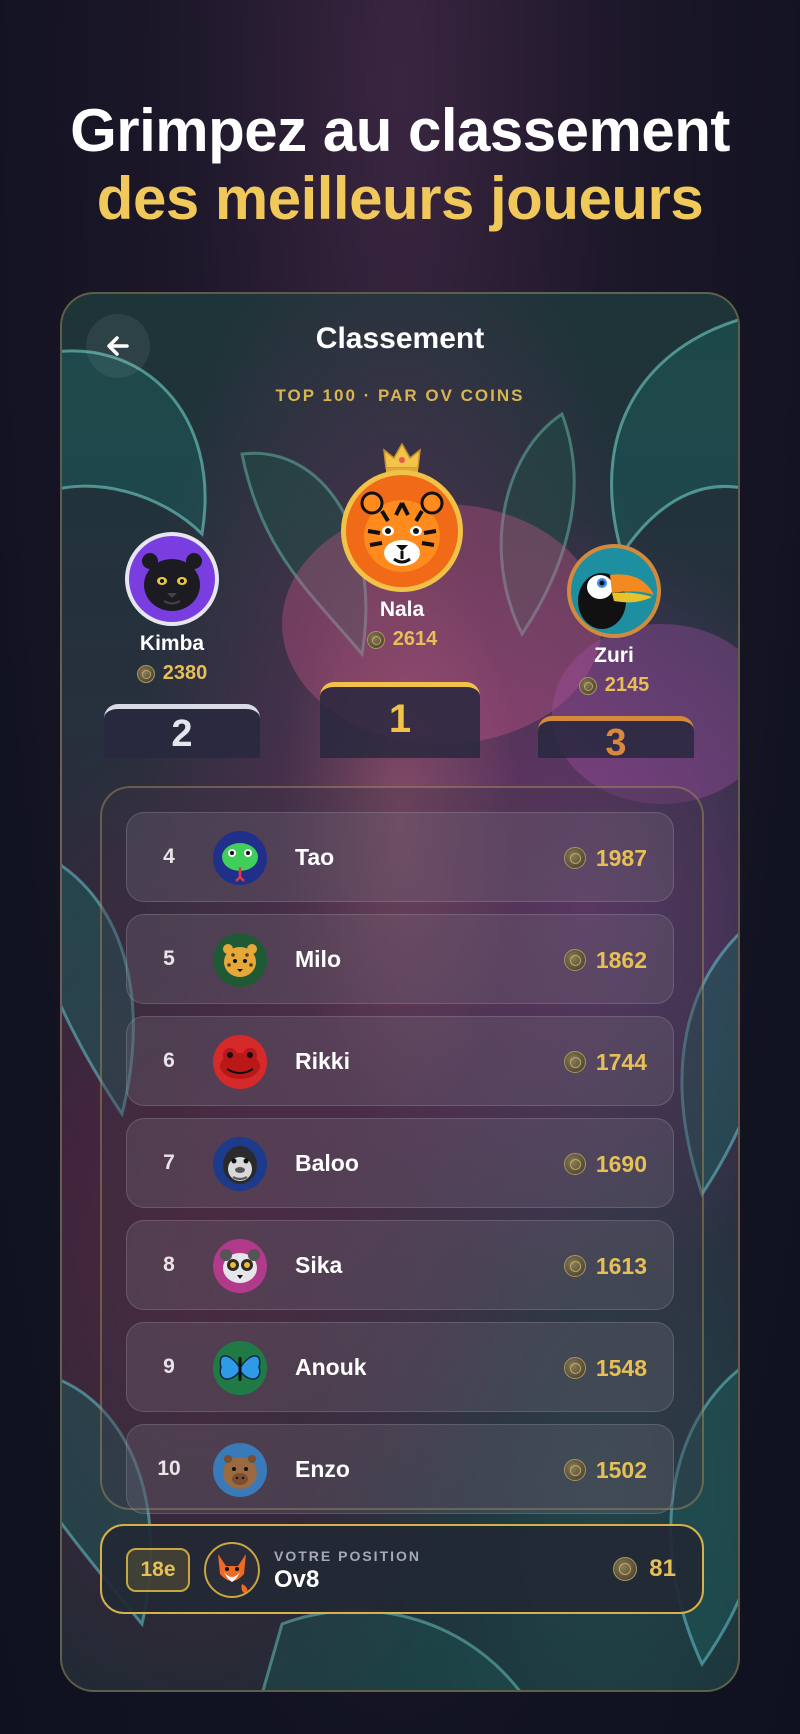 The width and height of the screenshot is (800, 1734). I want to click on player-score-value: 1987, so click(621, 857).